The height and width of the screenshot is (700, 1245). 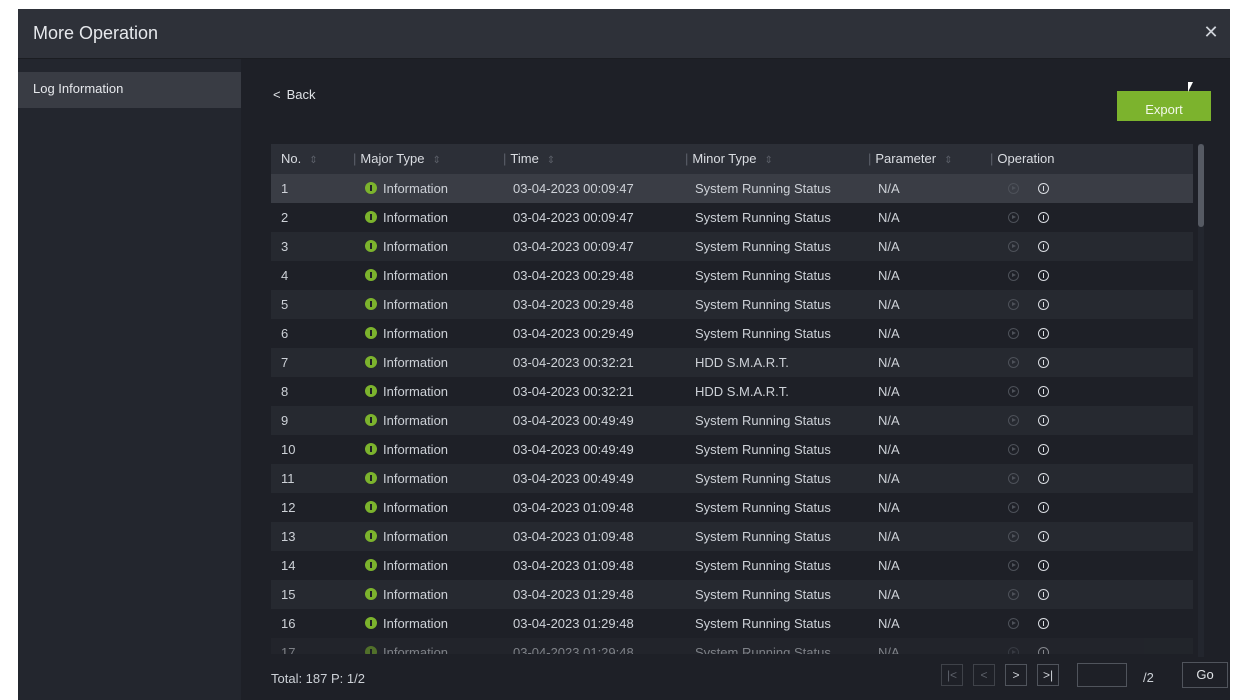 I want to click on chevron-left-icon: <, so click(x=277, y=94).